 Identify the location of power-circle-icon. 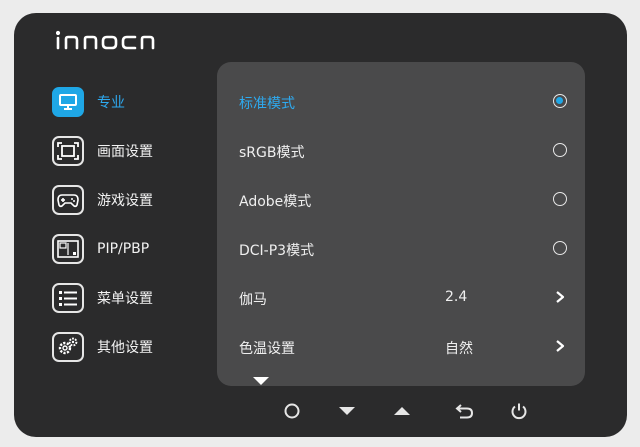
(292, 411).